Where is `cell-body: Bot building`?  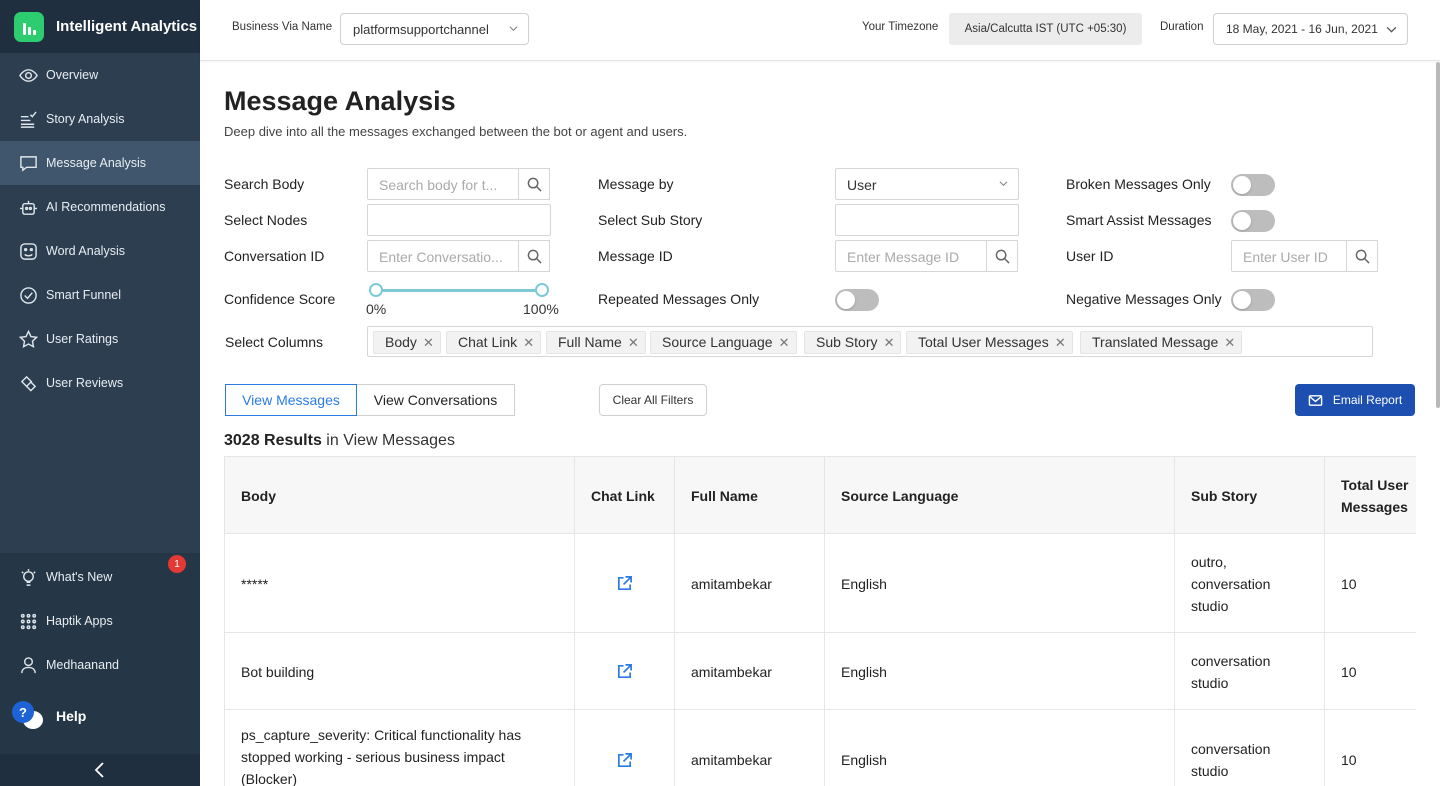
cell-body: Bot building is located at coordinates (400, 671).